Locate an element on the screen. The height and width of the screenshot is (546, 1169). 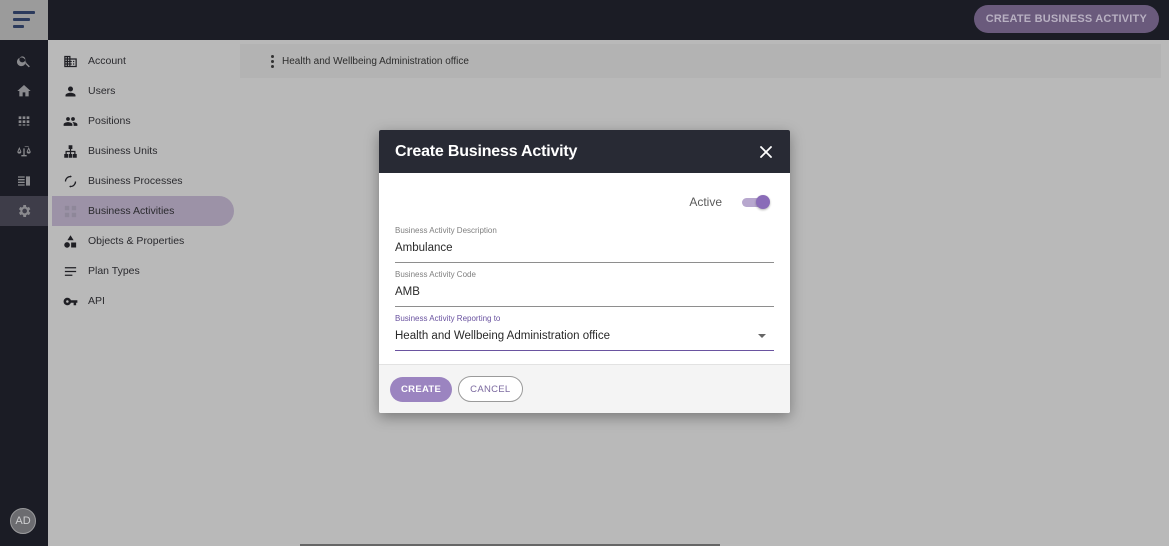
reporting-to-label: Business Activity Reporting to is located at coordinates (448, 318).